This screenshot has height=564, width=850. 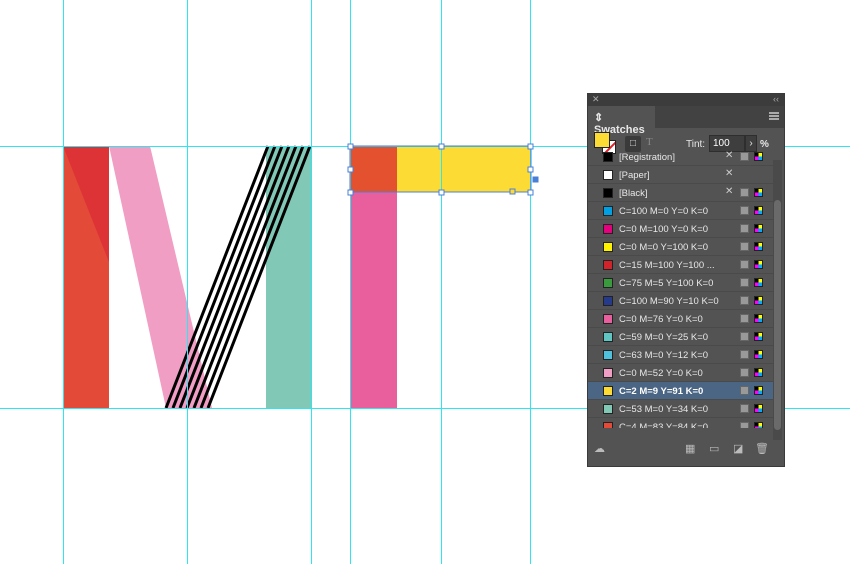 What do you see at coordinates (681, 175) in the screenshot?
I see `swatch-row: [Paper] ✕` at bounding box center [681, 175].